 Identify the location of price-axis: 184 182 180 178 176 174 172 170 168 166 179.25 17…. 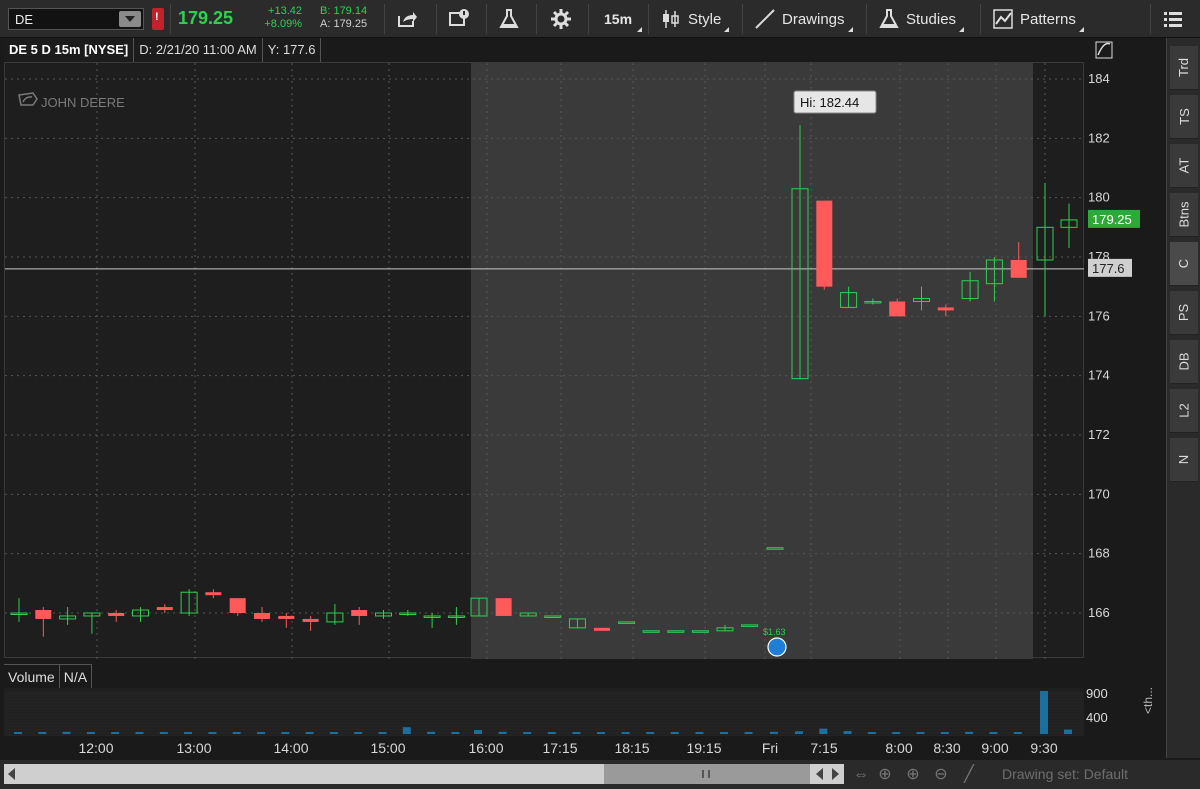
(1125, 348).